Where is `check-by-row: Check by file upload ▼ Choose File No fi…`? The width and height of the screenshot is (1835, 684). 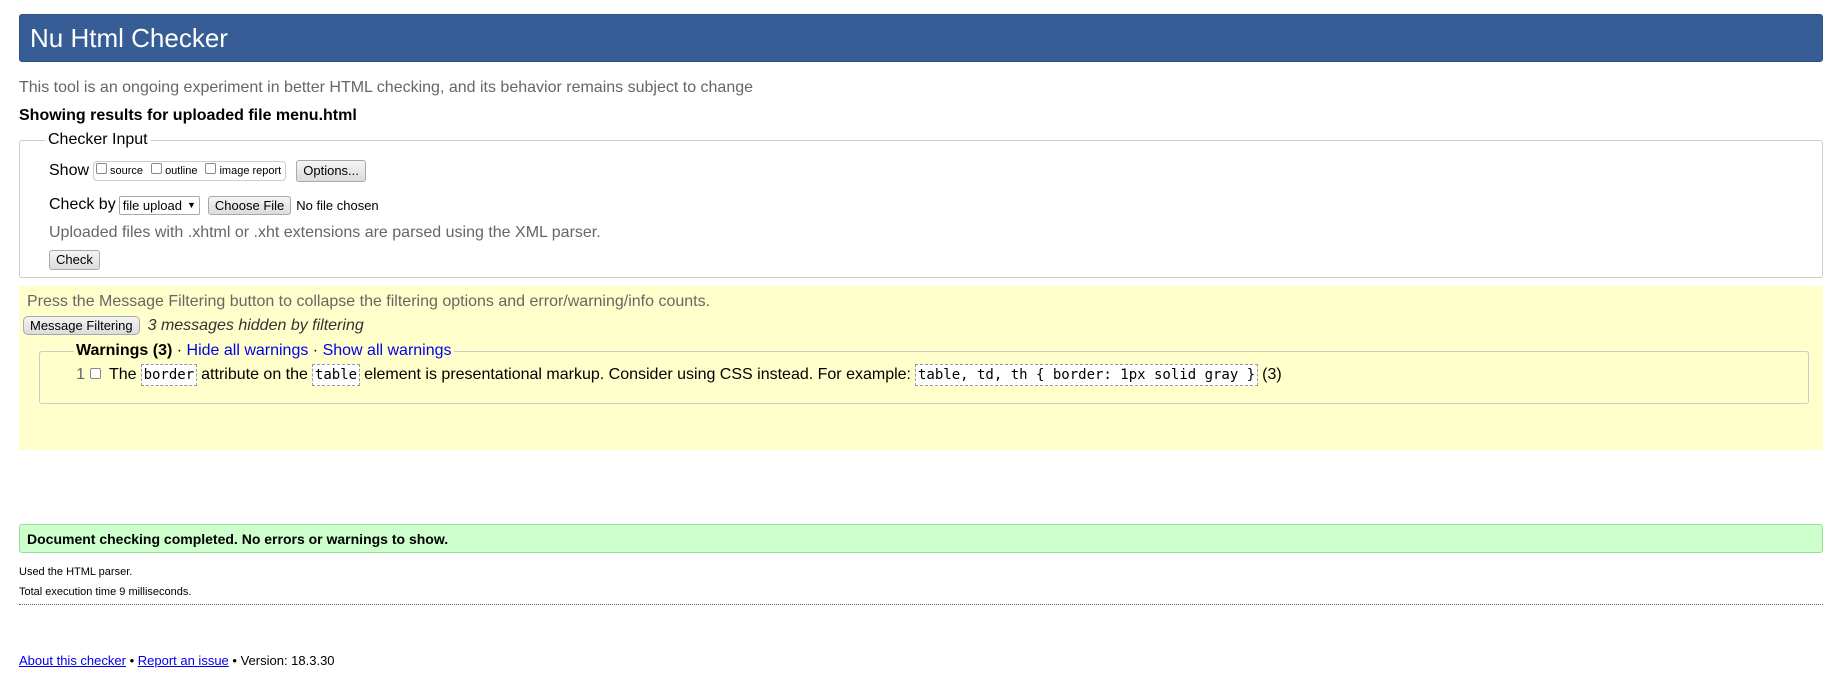 check-by-row: Check by file upload ▼ Choose File No fi… is located at coordinates (921, 205).